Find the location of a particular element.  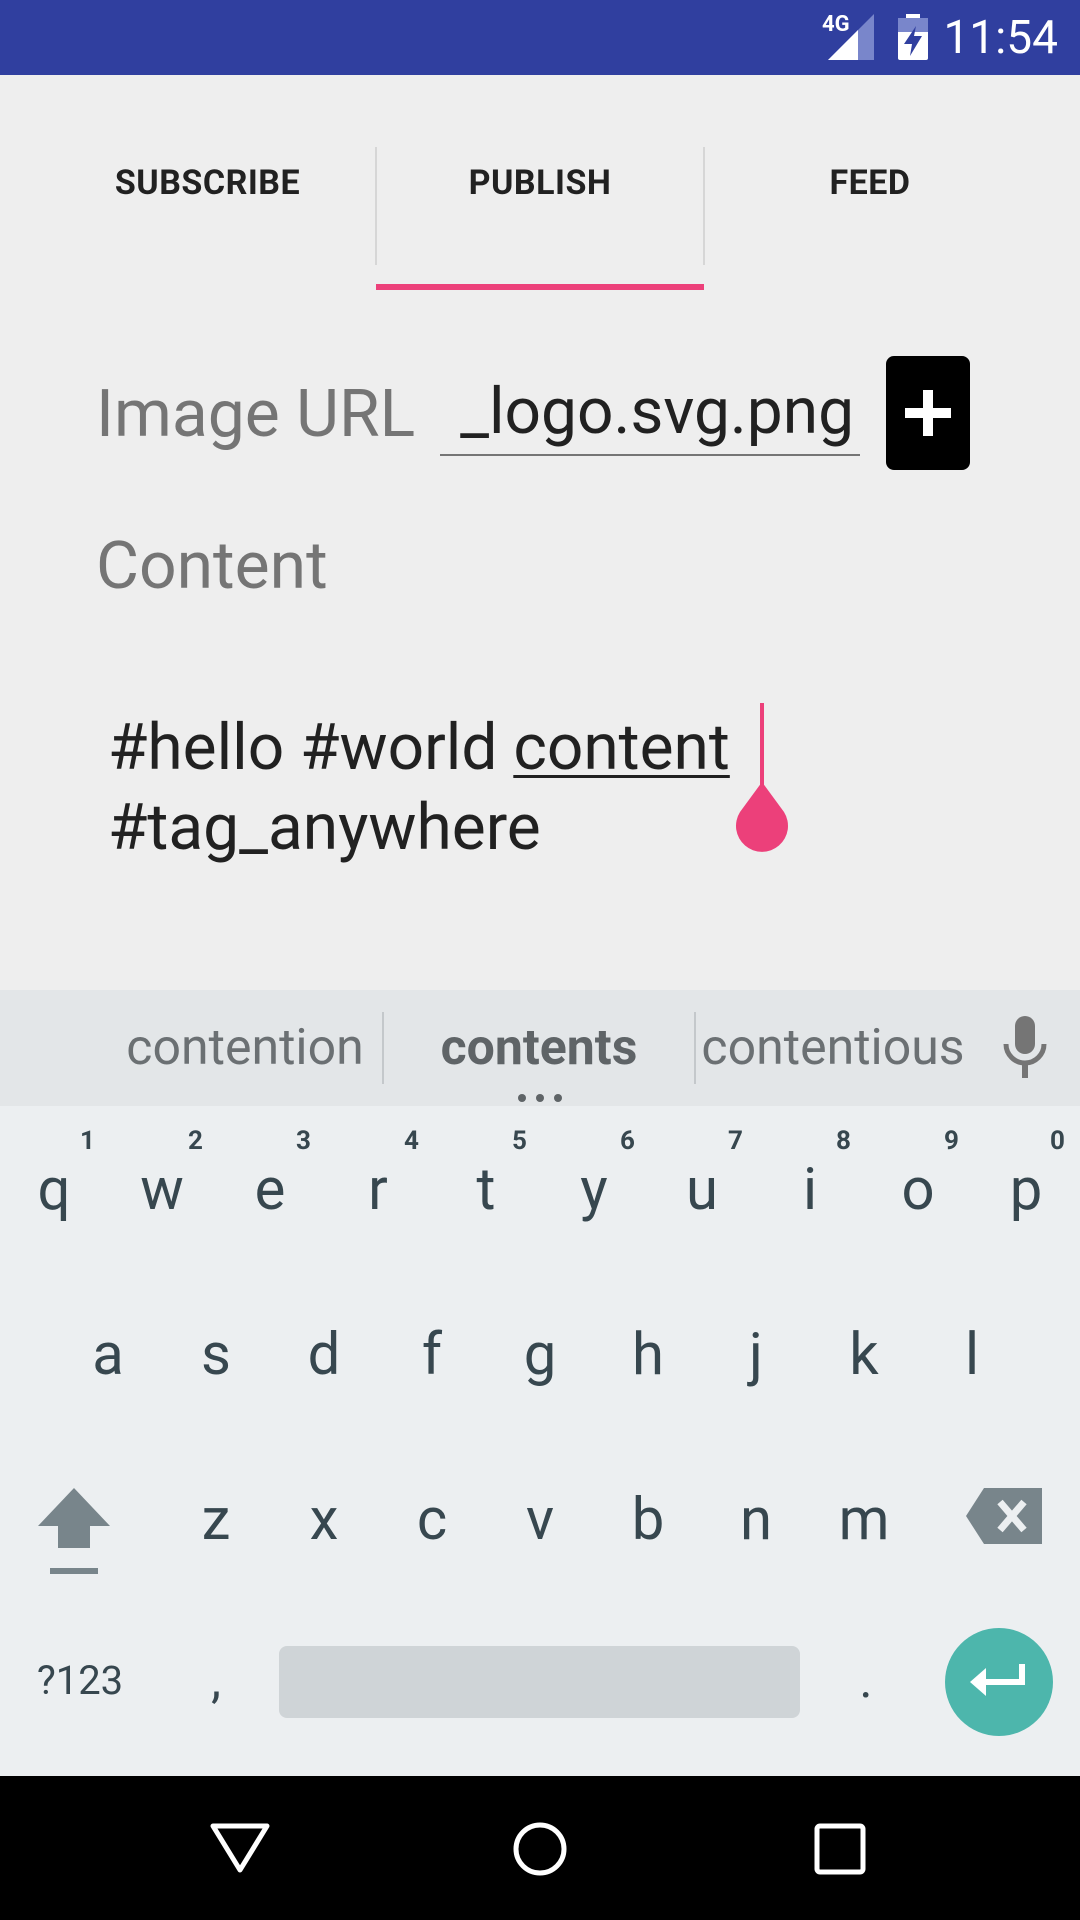

key-hint: 5 is located at coordinates (519, 1141).